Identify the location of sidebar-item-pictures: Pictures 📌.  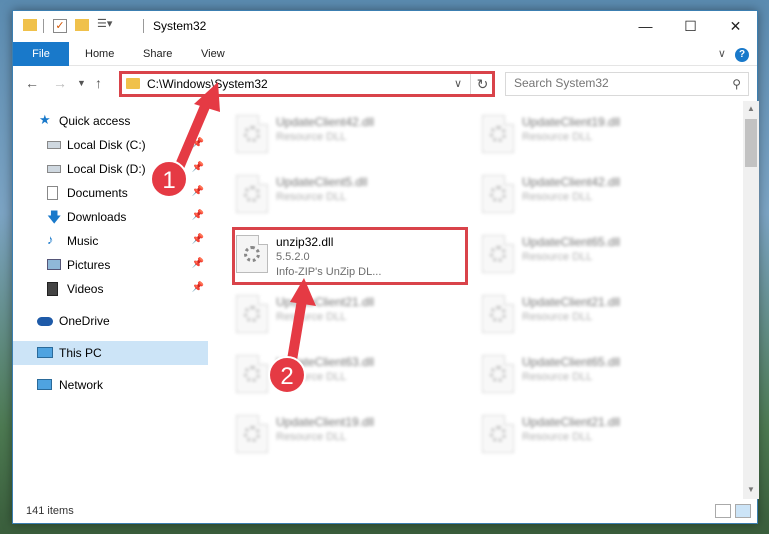
(110, 265).